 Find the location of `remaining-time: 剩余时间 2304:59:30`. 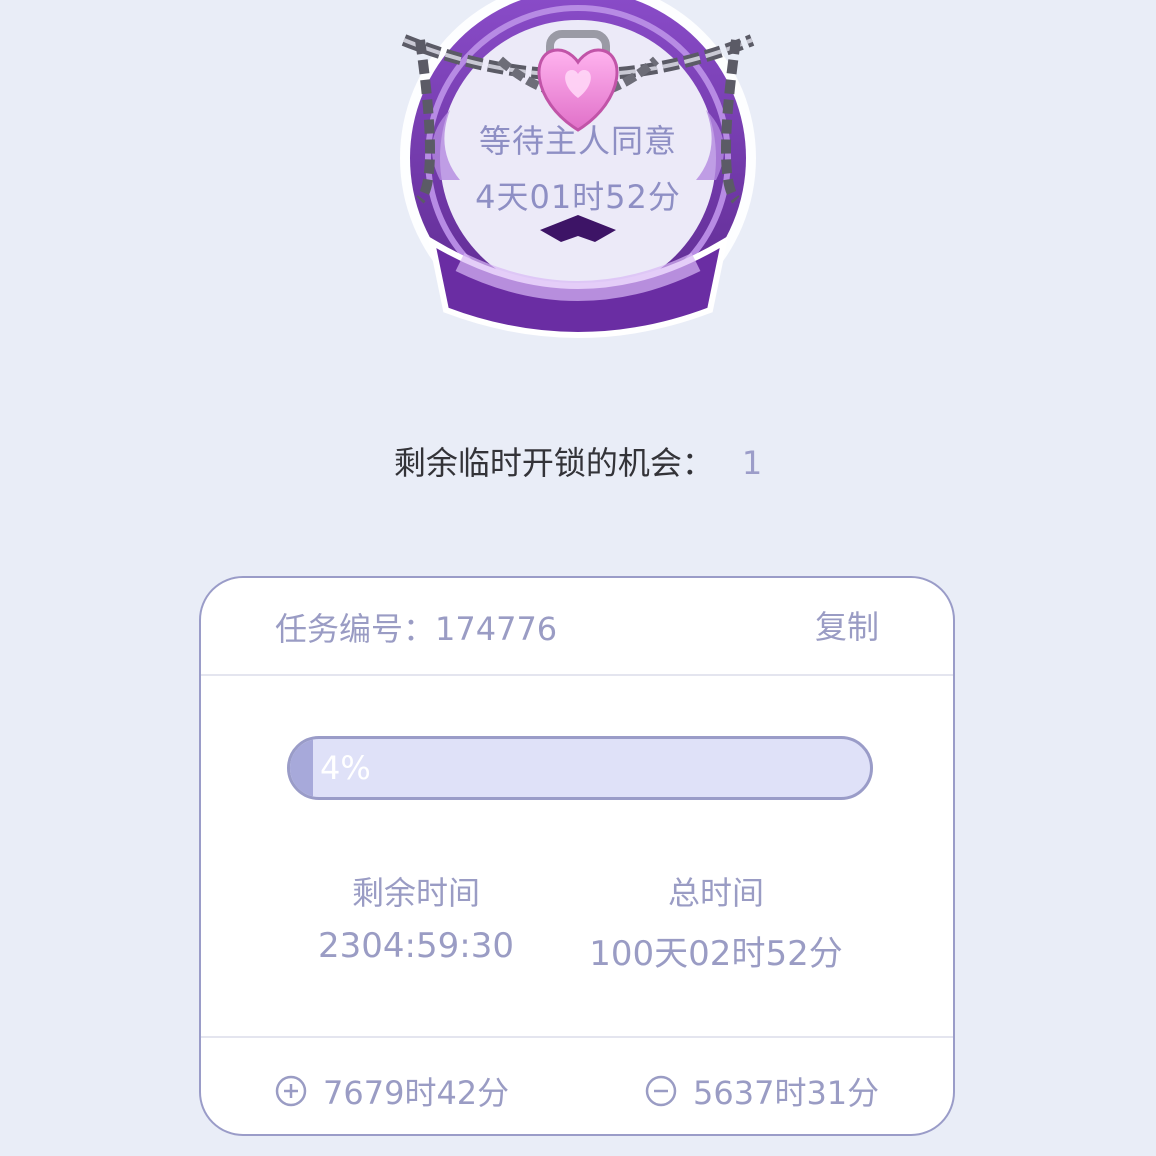

remaining-time: 剩余时间 2304:59:30 is located at coordinates (416, 917).